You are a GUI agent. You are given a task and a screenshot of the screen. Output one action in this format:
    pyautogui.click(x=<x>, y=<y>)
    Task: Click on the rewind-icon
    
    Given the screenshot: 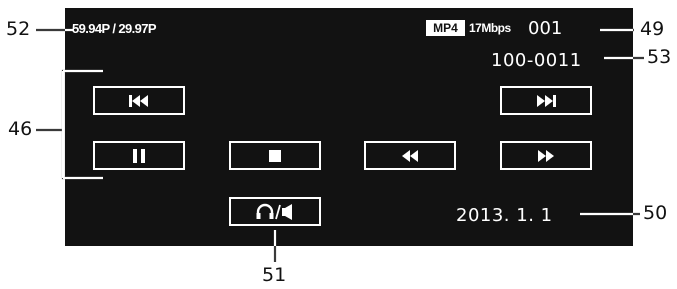 What is the action you would take?
    pyautogui.click(x=410, y=155)
    